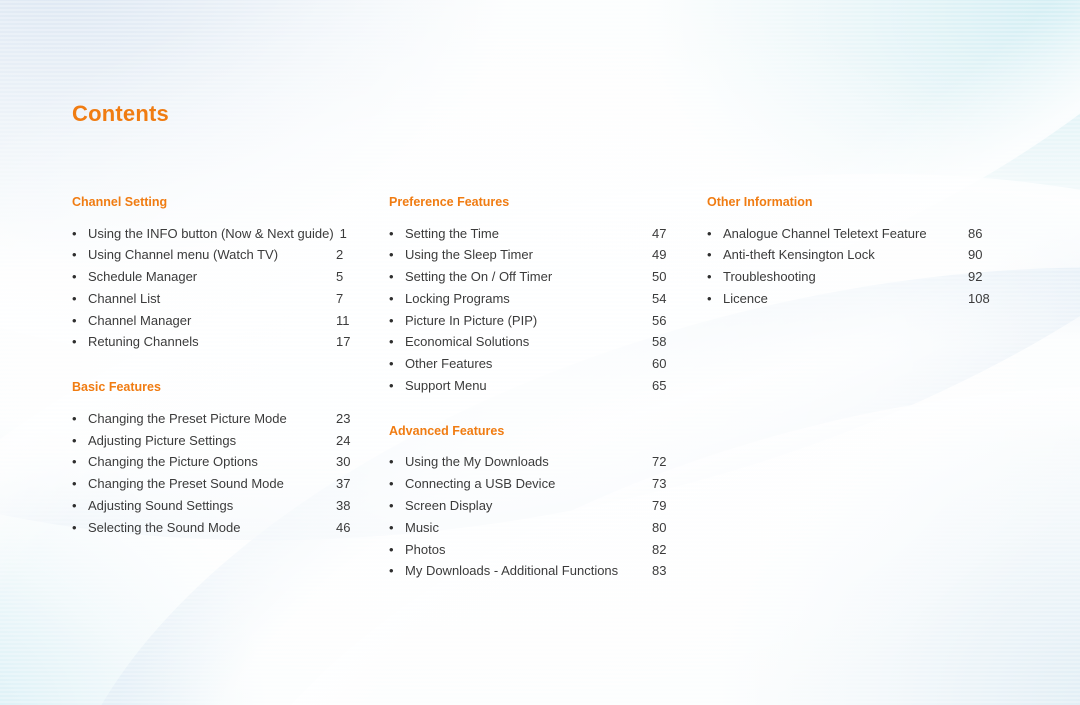 The height and width of the screenshot is (705, 1080). Describe the element at coordinates (222, 531) in the screenshot. I see `contents-entry: • Selecting the Sound Mode 46` at that location.